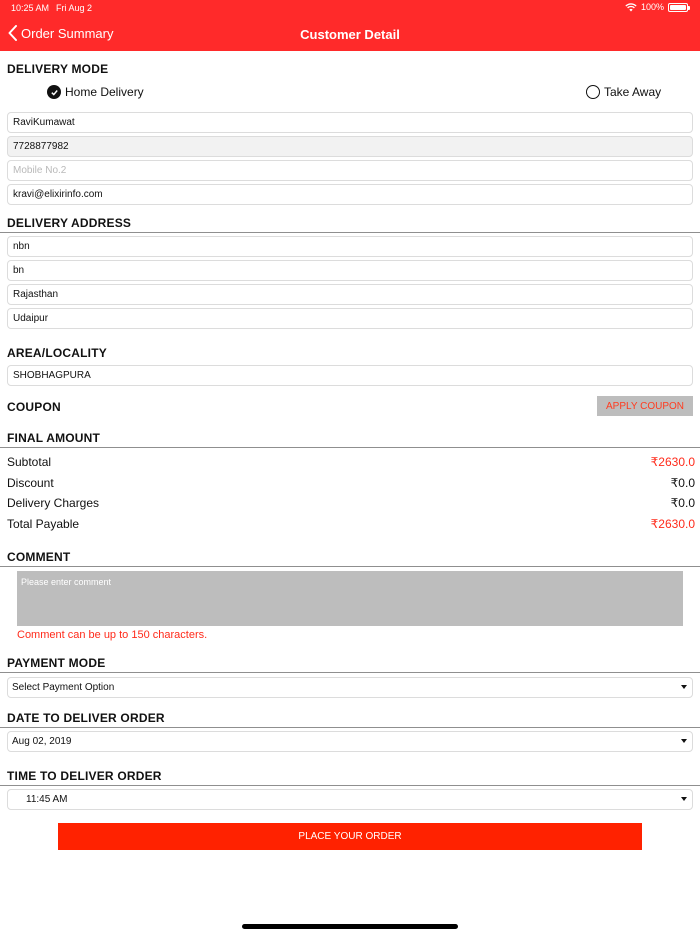 This screenshot has width=700, height=934. Describe the element at coordinates (54, 92) in the screenshot. I see `checkmark-circle-icon` at that location.